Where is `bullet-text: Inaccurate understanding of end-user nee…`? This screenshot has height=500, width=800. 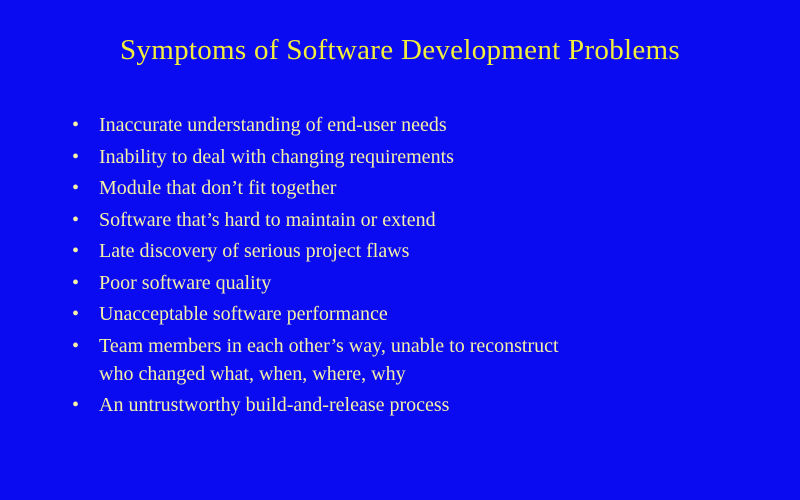 bullet-text: Inaccurate understanding of end-user nee… is located at coordinates (273, 125).